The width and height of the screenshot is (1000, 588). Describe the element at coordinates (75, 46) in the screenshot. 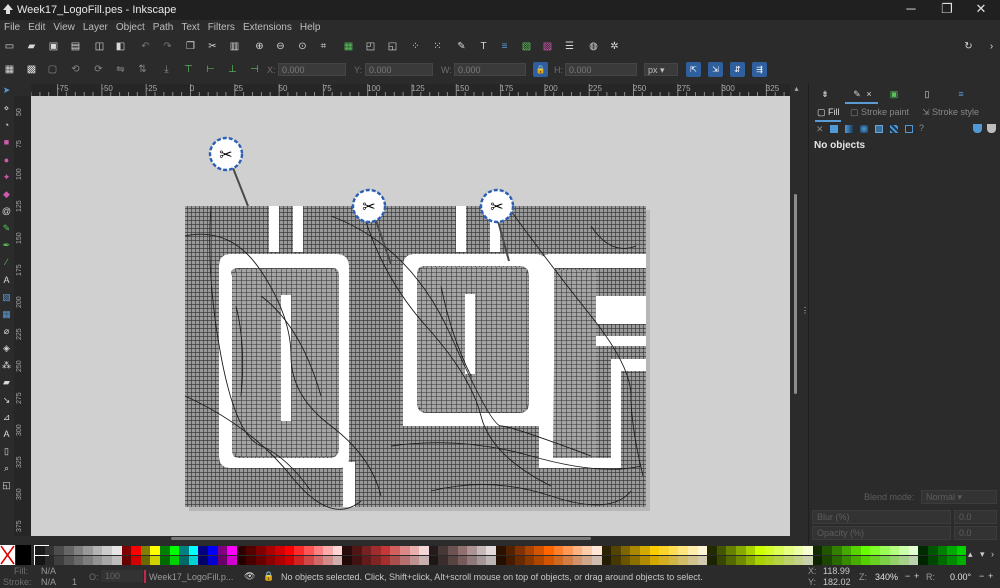

I see `print-icon: ▤` at that location.